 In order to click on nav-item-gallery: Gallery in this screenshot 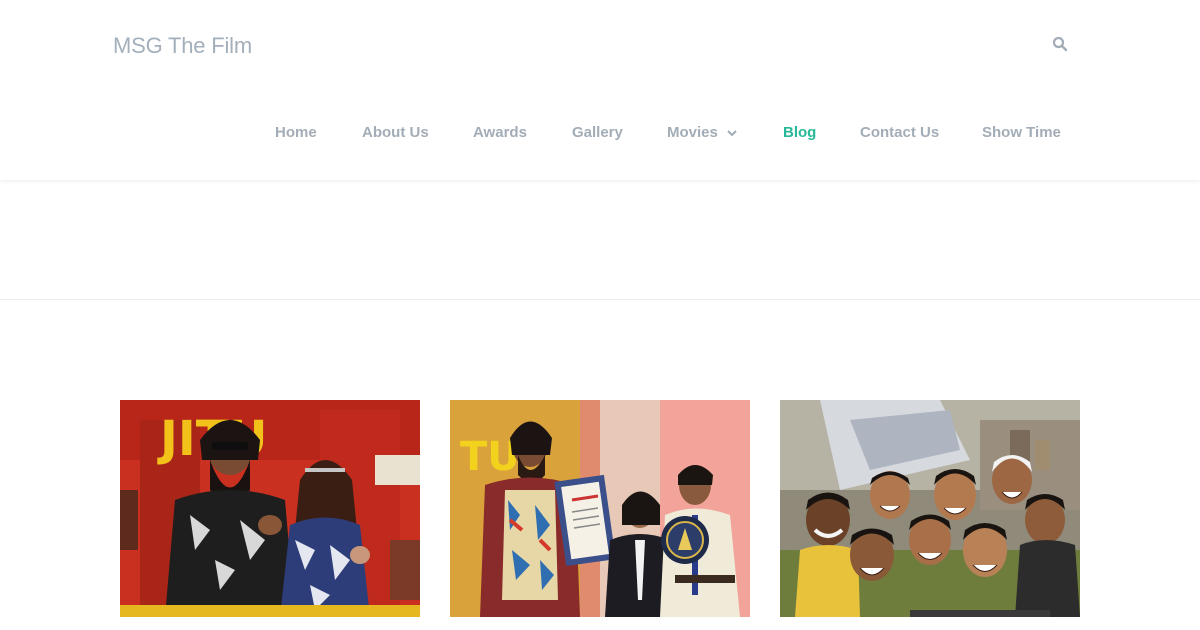, I will do `click(597, 133)`.